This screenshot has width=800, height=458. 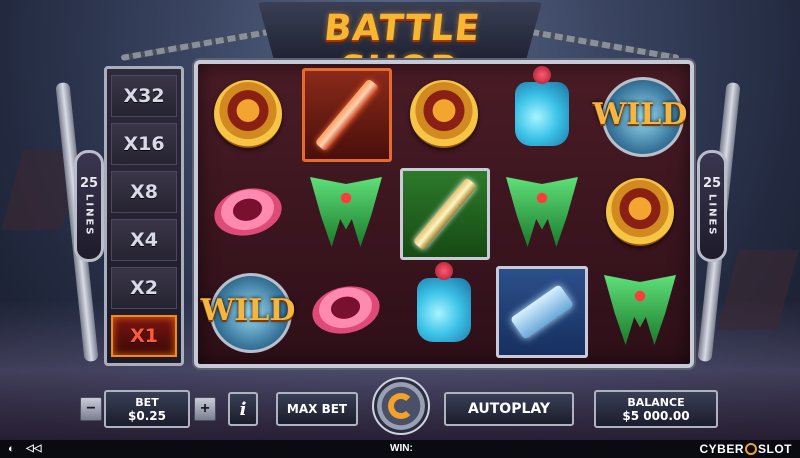 What do you see at coordinates (11, 449) in the screenshot?
I see `settings-icon: ◐` at bounding box center [11, 449].